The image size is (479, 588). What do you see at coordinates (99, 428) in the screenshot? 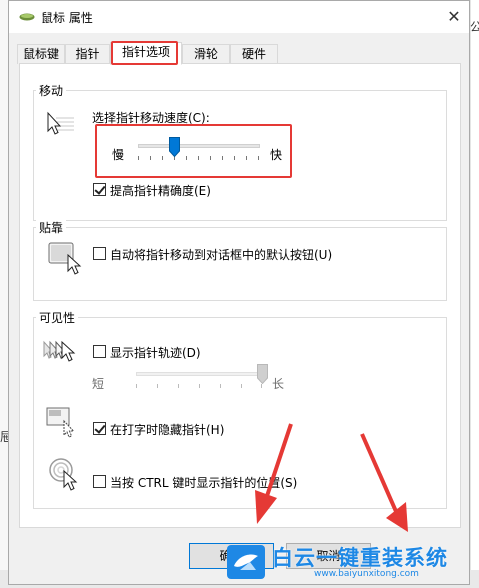
I see `hide-while-typing-checkbox` at bounding box center [99, 428].